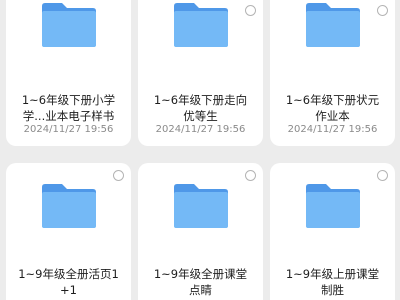  Describe the element at coordinates (332, 231) in the screenshot. I see `folder-card: 1~9年级上册课堂 制胜` at that location.